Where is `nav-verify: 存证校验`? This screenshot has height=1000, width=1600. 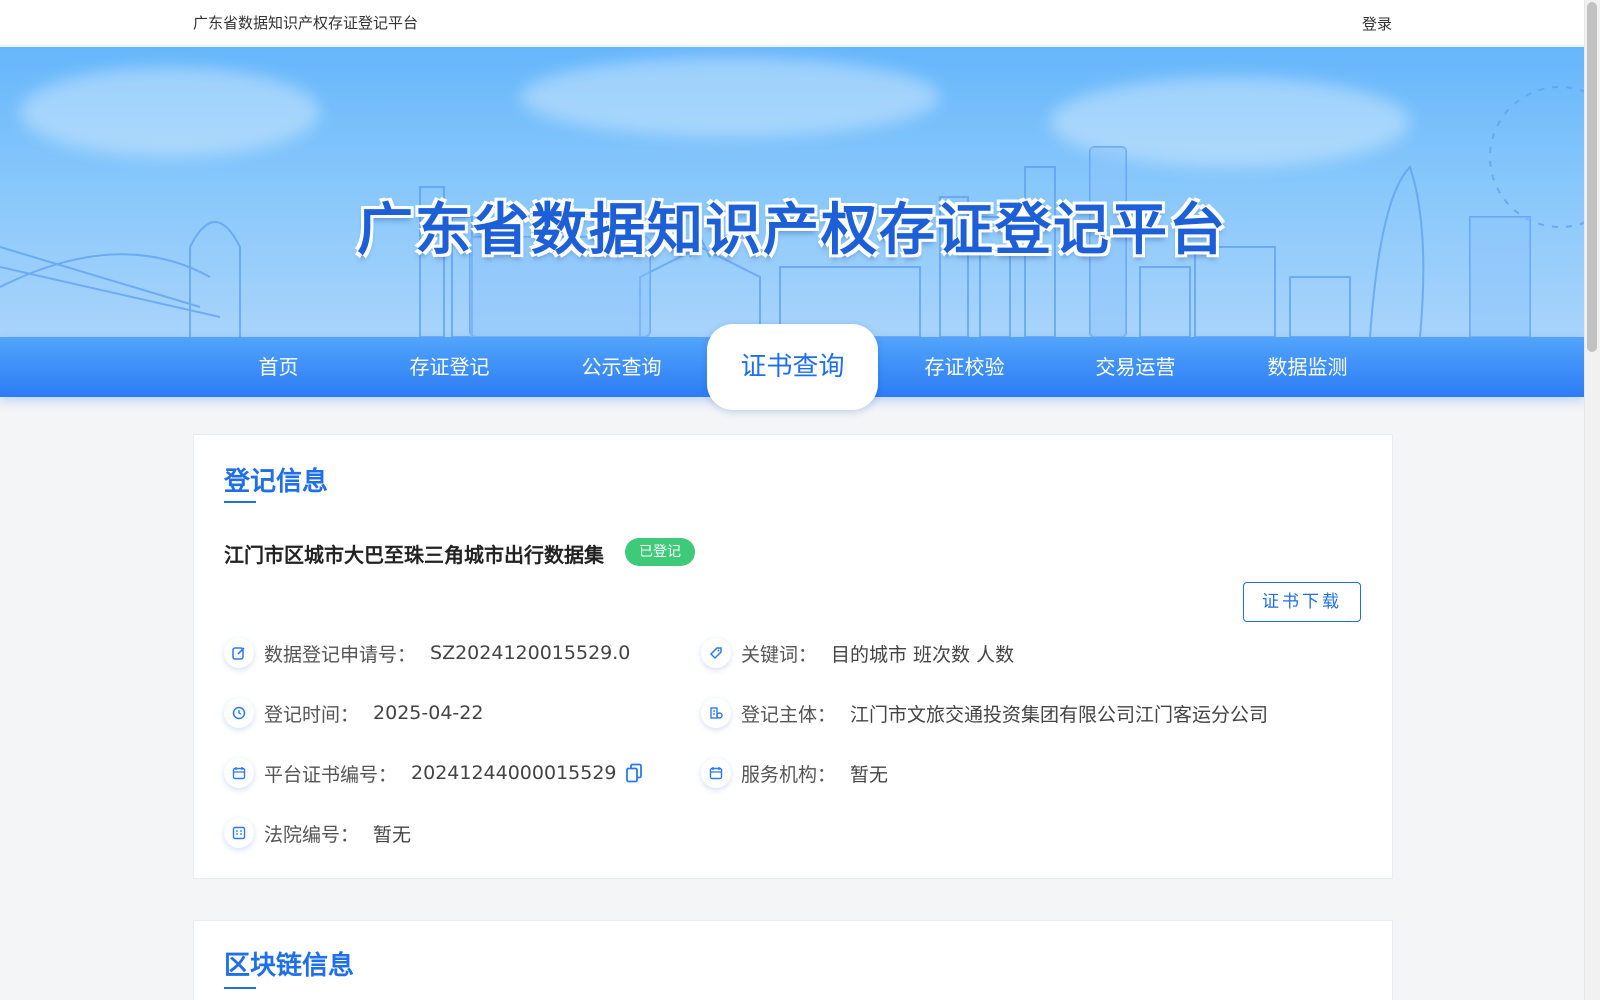 nav-verify: 存证校验 is located at coordinates (964, 367).